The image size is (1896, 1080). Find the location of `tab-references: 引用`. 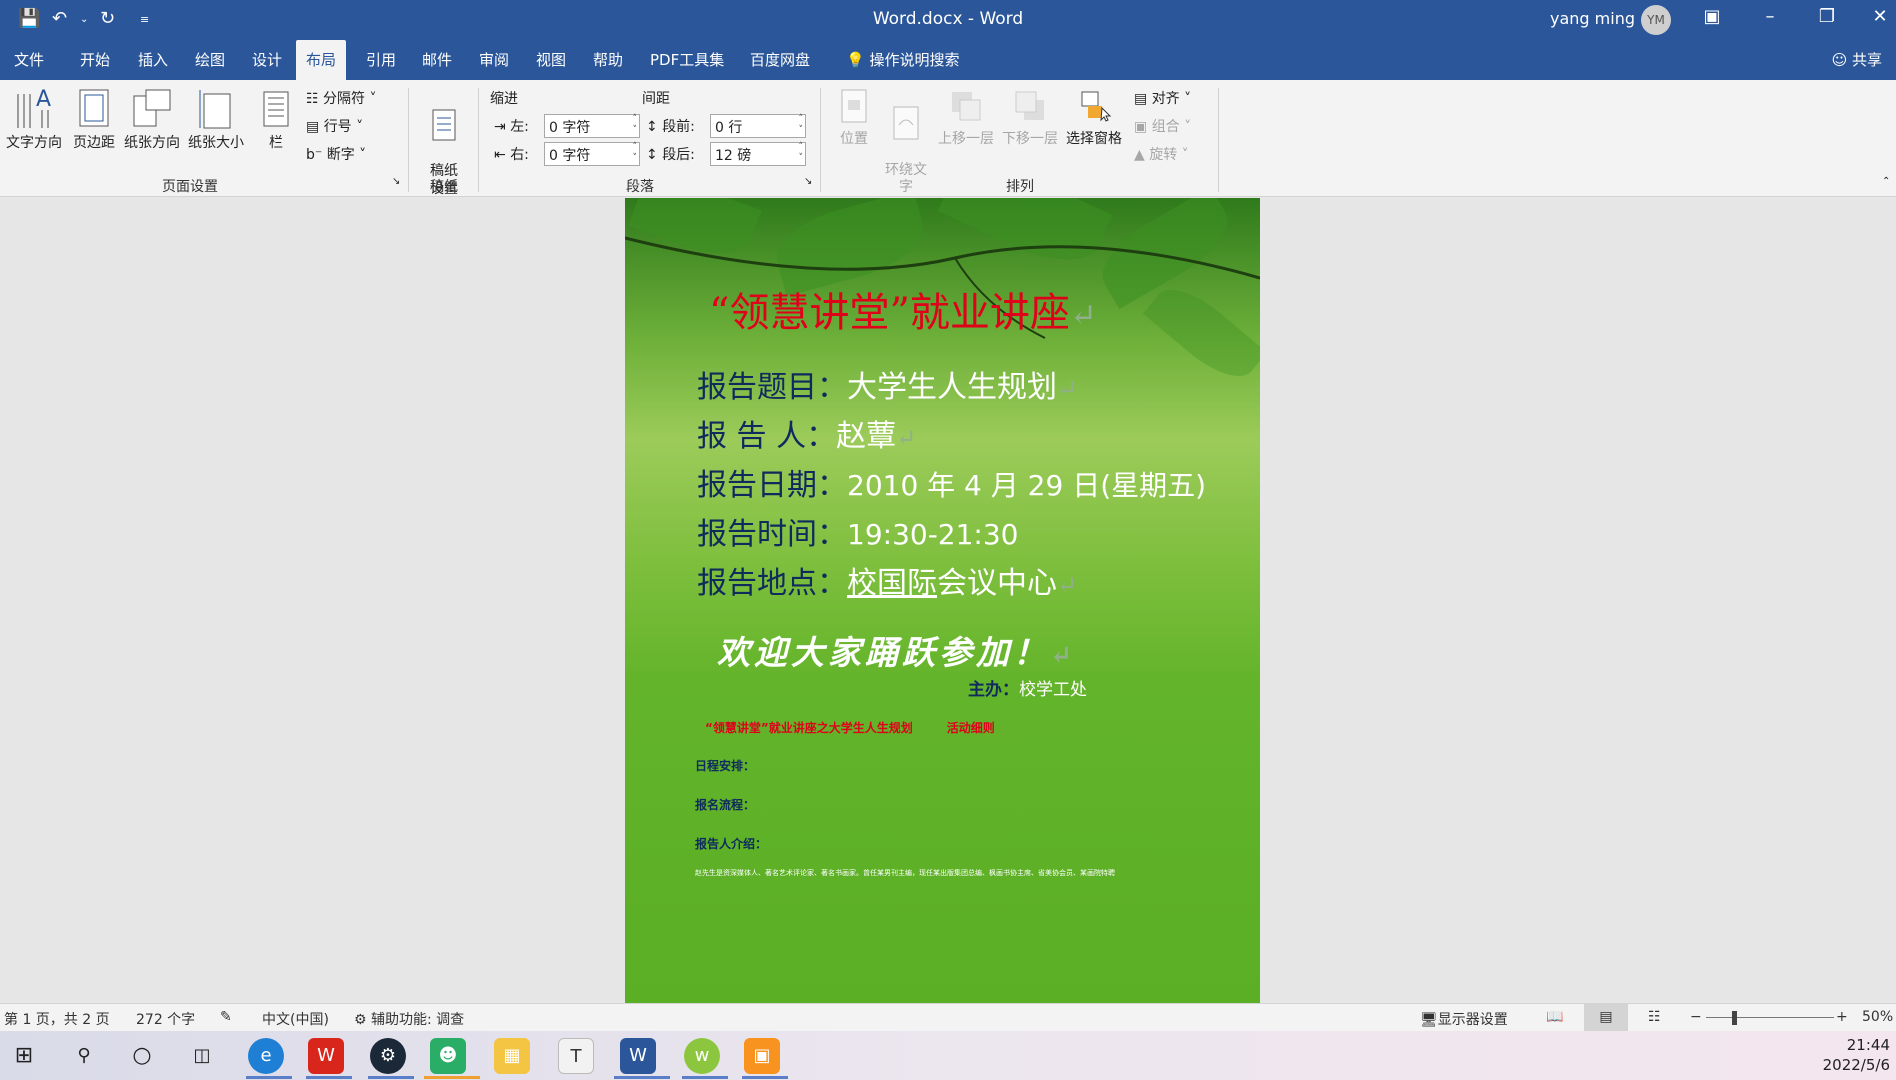

tab-references: 引用 is located at coordinates (381, 60).